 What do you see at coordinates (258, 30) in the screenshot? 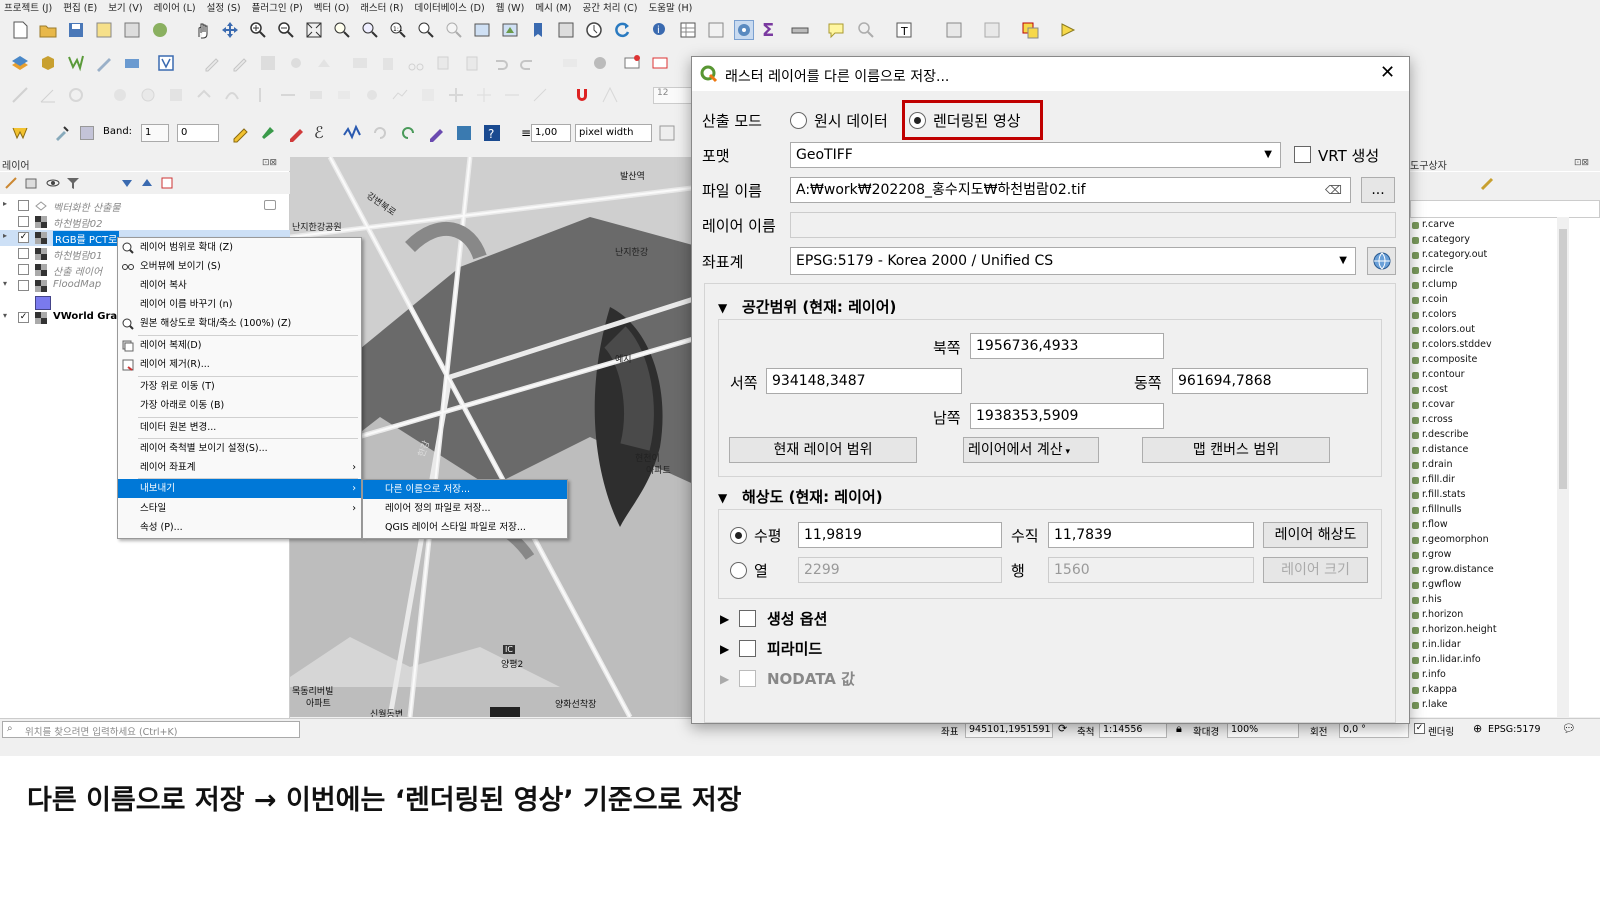
I see `zoom-in-icon` at bounding box center [258, 30].